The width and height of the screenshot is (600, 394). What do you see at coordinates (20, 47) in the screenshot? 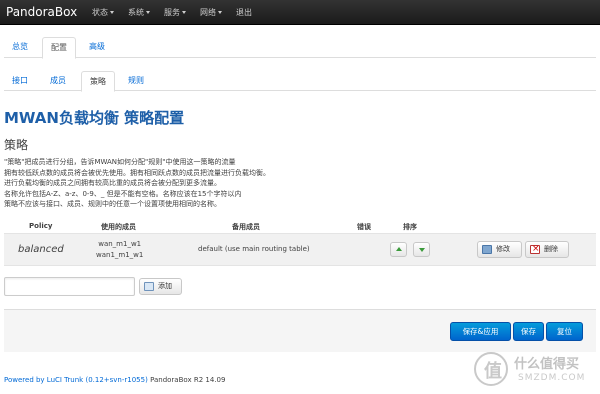
I see `tab-overview: 总览` at bounding box center [20, 47].